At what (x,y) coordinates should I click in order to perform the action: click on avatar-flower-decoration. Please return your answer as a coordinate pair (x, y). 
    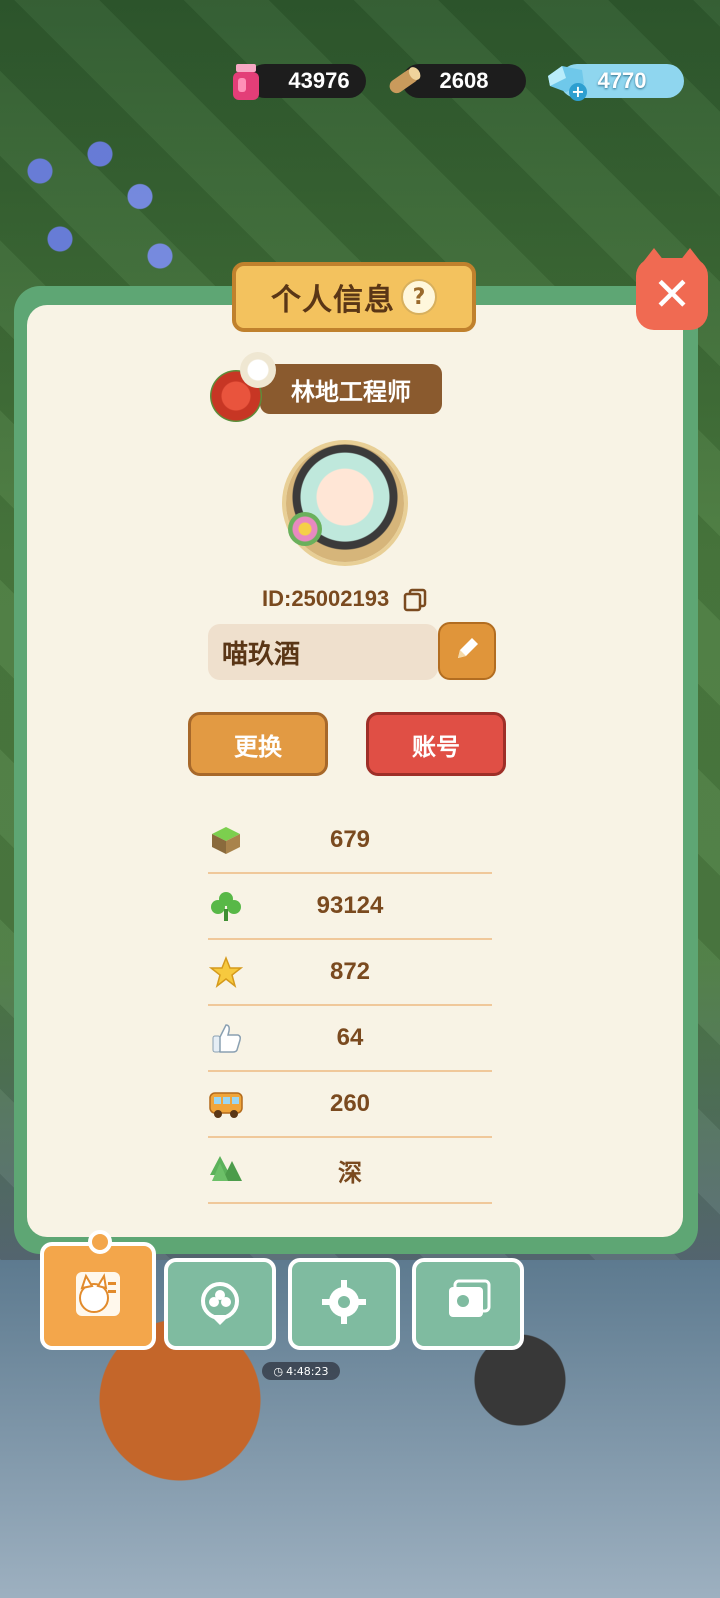
    Looking at the image, I should click on (305, 529).